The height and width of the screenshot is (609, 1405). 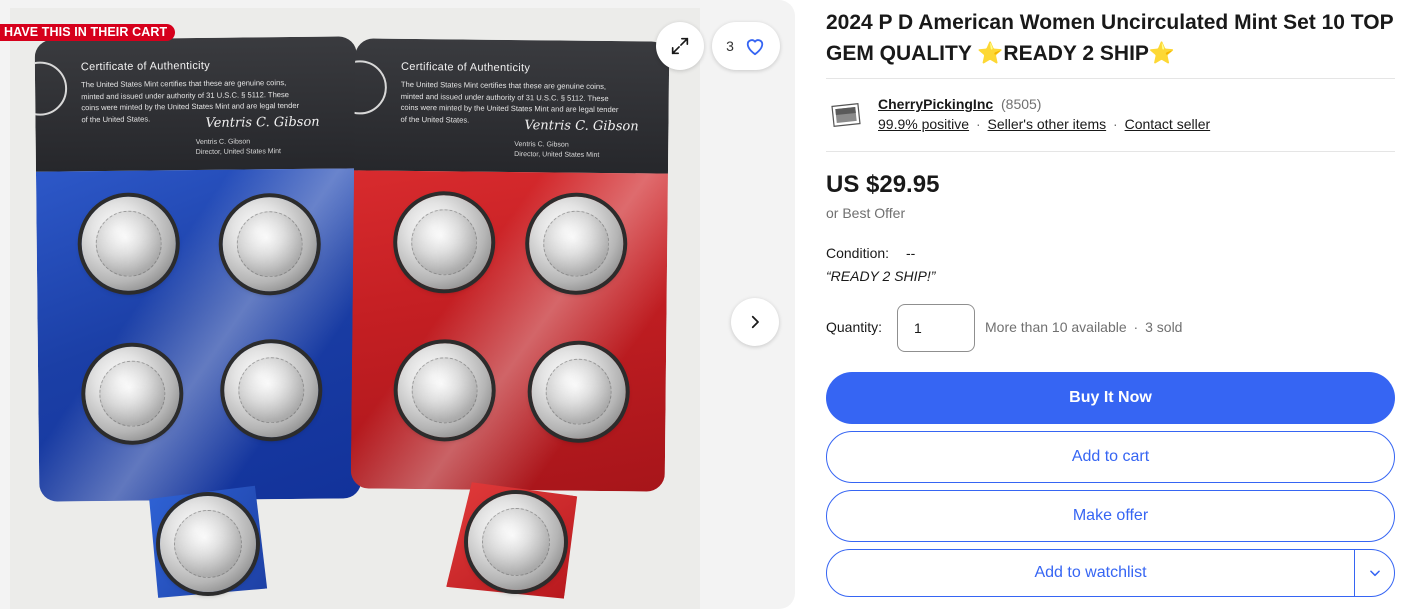 I want to click on sold-count: 3 sold, so click(x=1164, y=327).